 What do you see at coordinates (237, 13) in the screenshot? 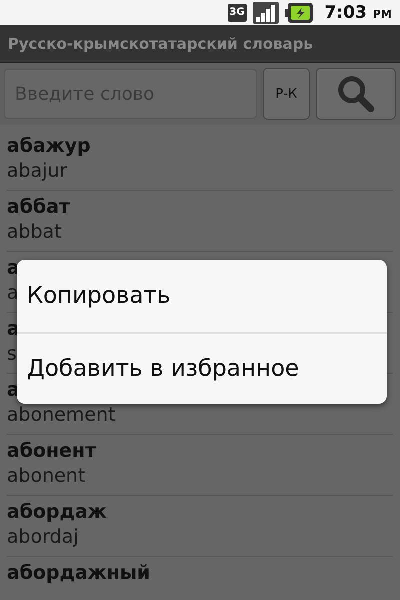
I see `network-type-icon: 3G` at bounding box center [237, 13].